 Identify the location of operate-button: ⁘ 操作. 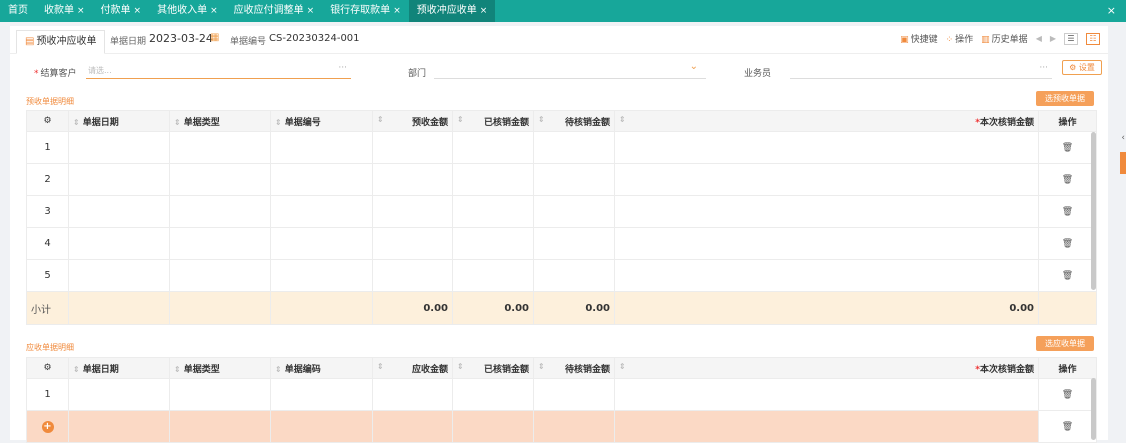
(960, 38).